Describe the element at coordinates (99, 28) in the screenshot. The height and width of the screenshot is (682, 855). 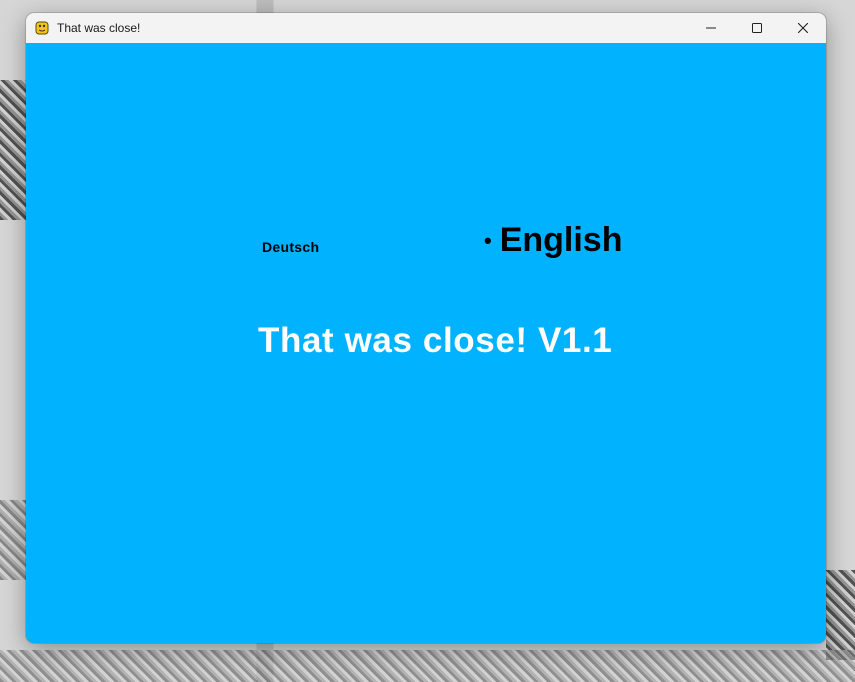
I see `window-title: That was close!` at that location.